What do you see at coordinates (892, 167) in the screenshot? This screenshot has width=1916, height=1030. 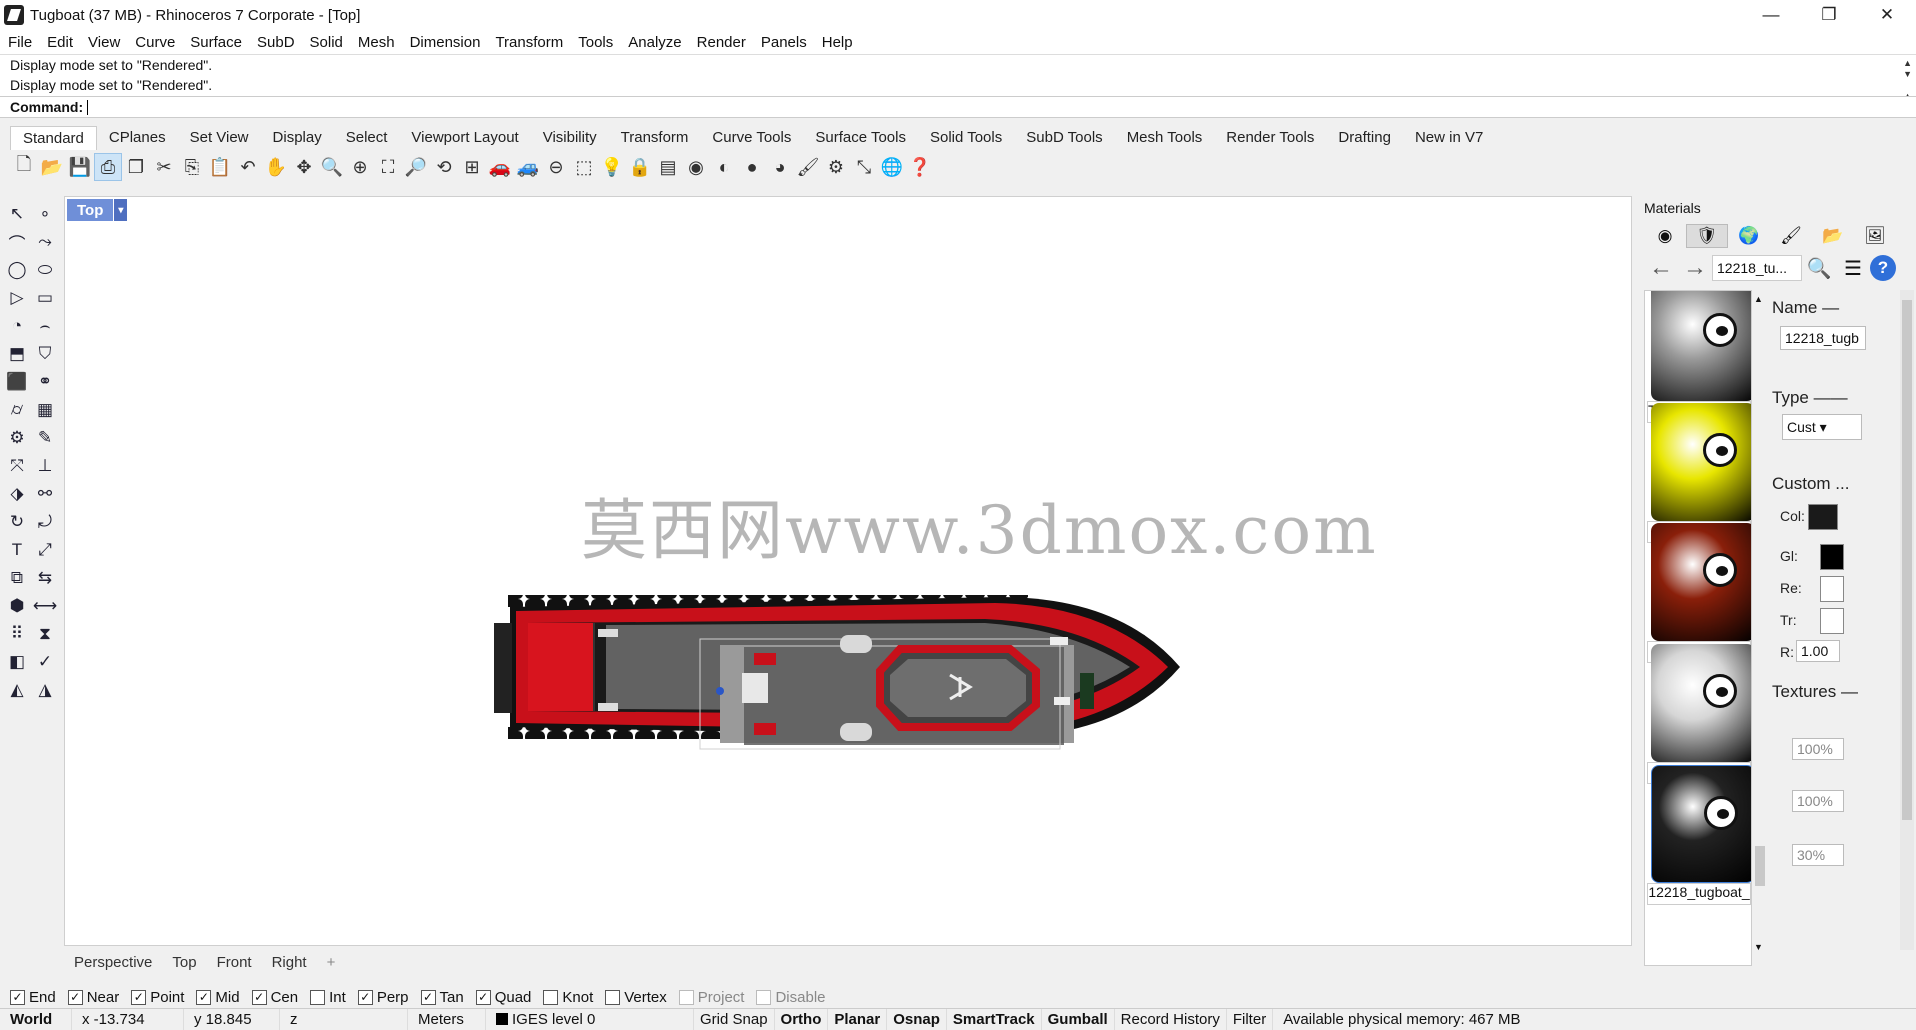 I see `globe-icon: 🌐` at bounding box center [892, 167].